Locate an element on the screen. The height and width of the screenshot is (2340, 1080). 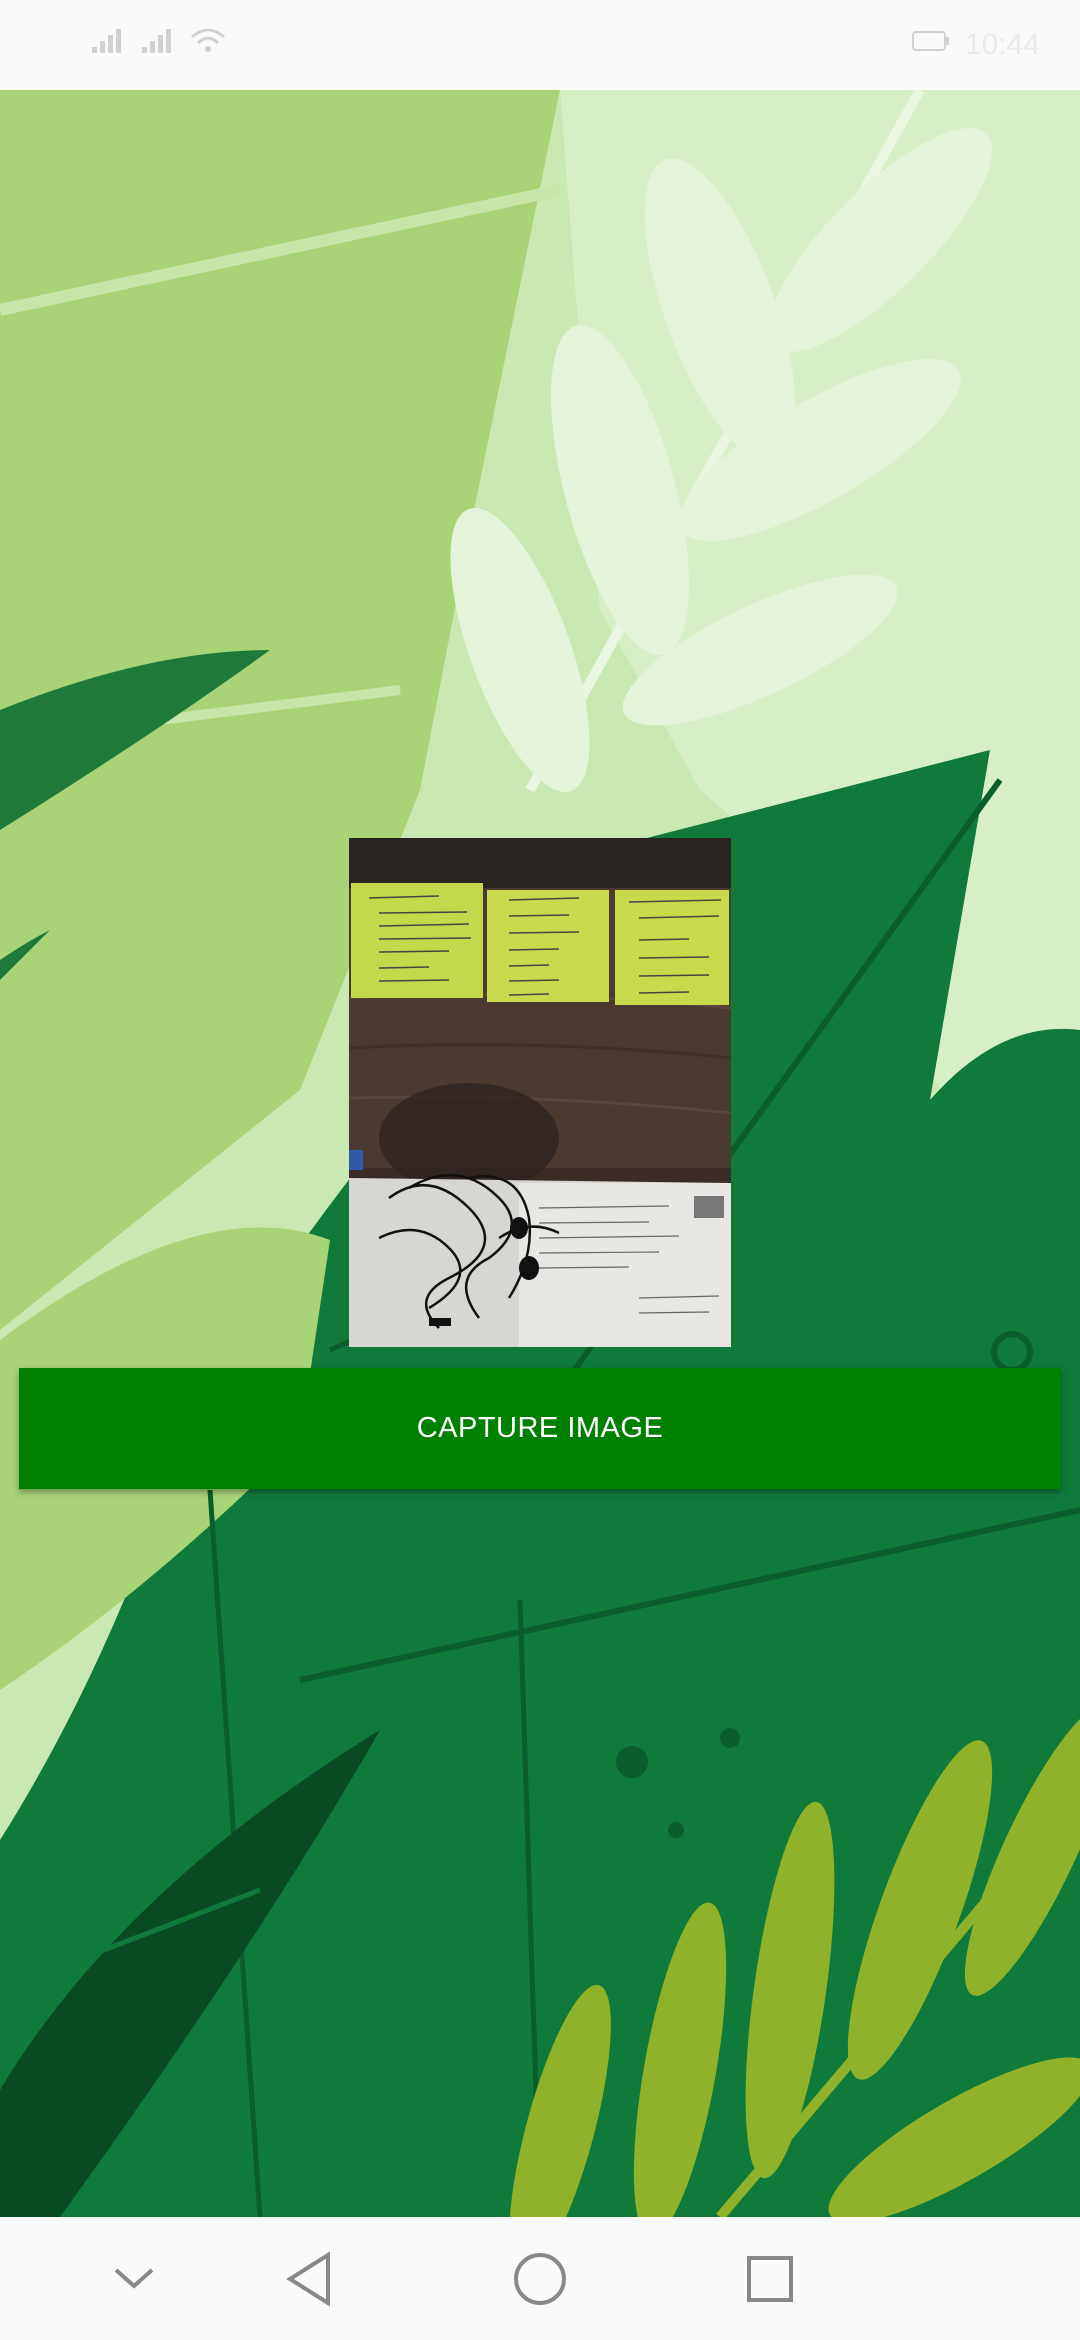
status-right: 10:44 is located at coordinates (975, 45).